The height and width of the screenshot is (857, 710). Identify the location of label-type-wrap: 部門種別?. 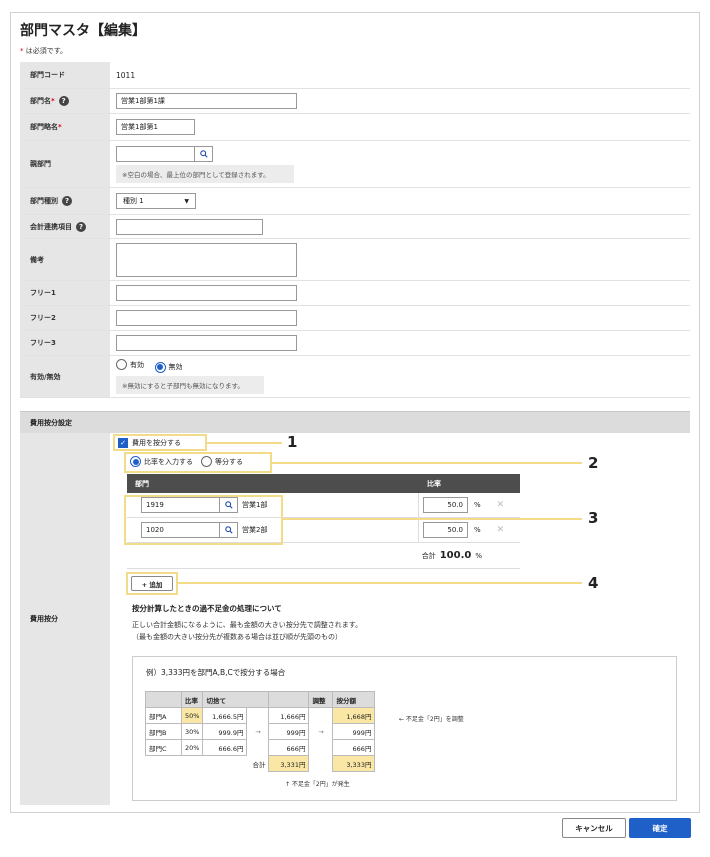
(65, 201).